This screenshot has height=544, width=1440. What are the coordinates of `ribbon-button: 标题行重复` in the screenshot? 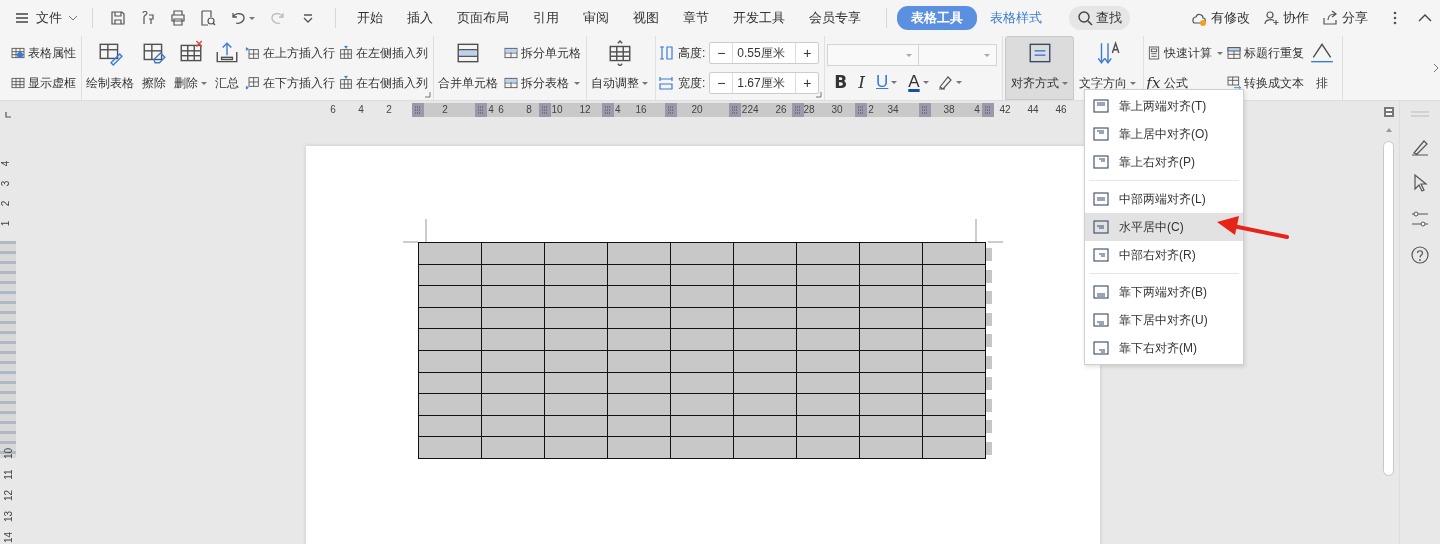 It's located at (1265, 53).